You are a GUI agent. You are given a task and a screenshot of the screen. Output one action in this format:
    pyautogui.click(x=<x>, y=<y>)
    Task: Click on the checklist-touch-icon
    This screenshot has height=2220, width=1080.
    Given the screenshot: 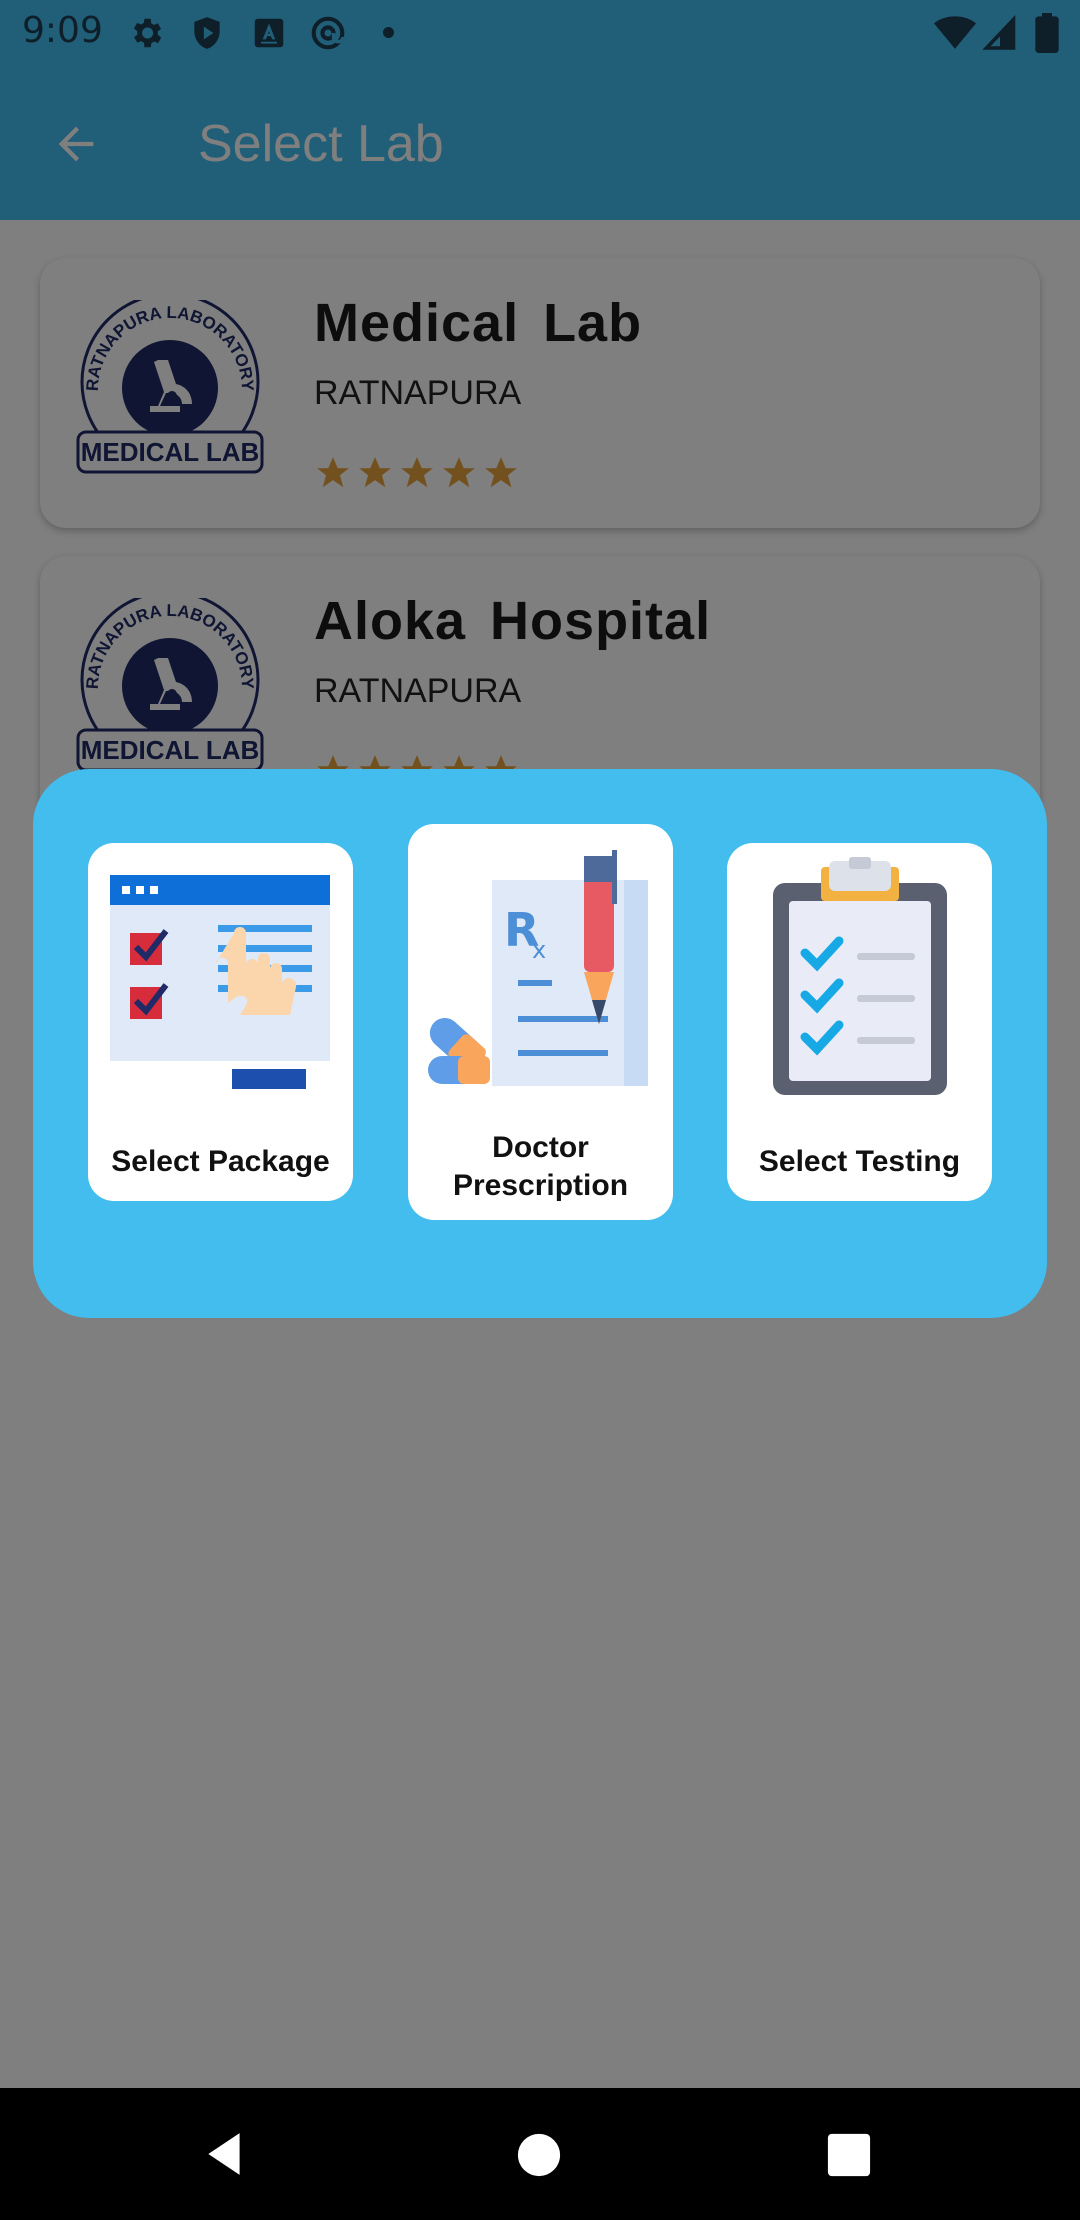 What is the action you would take?
    pyautogui.click(x=220, y=982)
    